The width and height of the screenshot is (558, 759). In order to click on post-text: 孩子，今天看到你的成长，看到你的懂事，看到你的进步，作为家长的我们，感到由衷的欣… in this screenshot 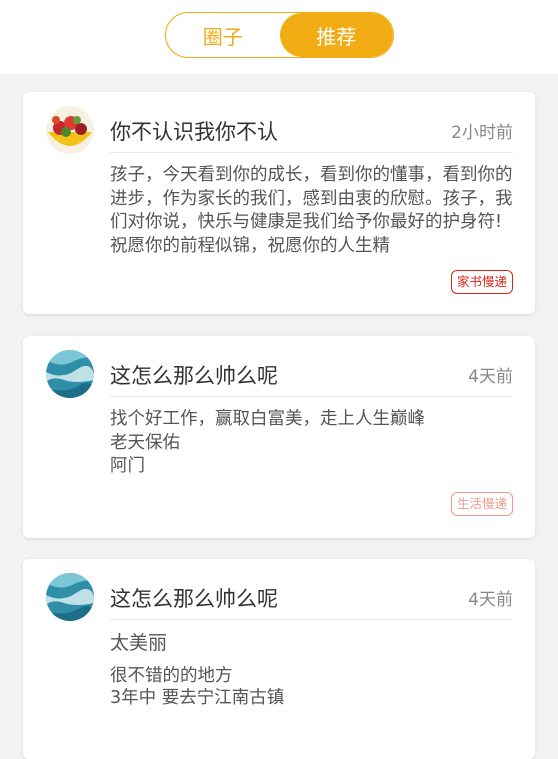, I will do `click(311, 210)`.